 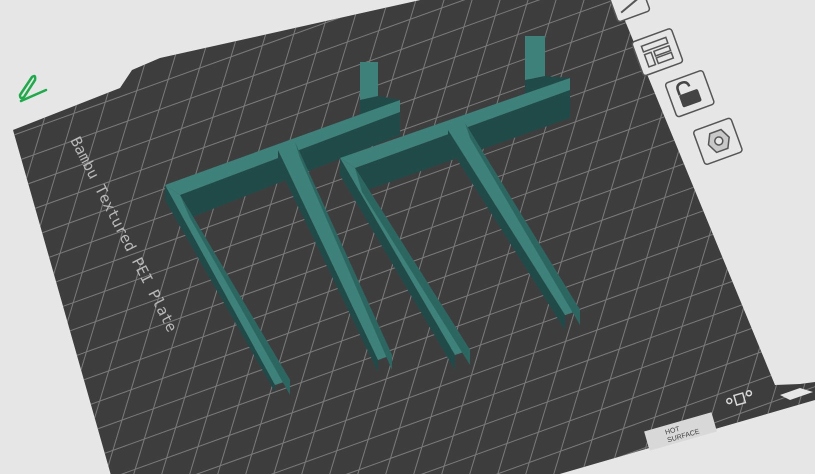 What do you see at coordinates (739, 398) in the screenshot?
I see `plate-symbols-icon` at bounding box center [739, 398].